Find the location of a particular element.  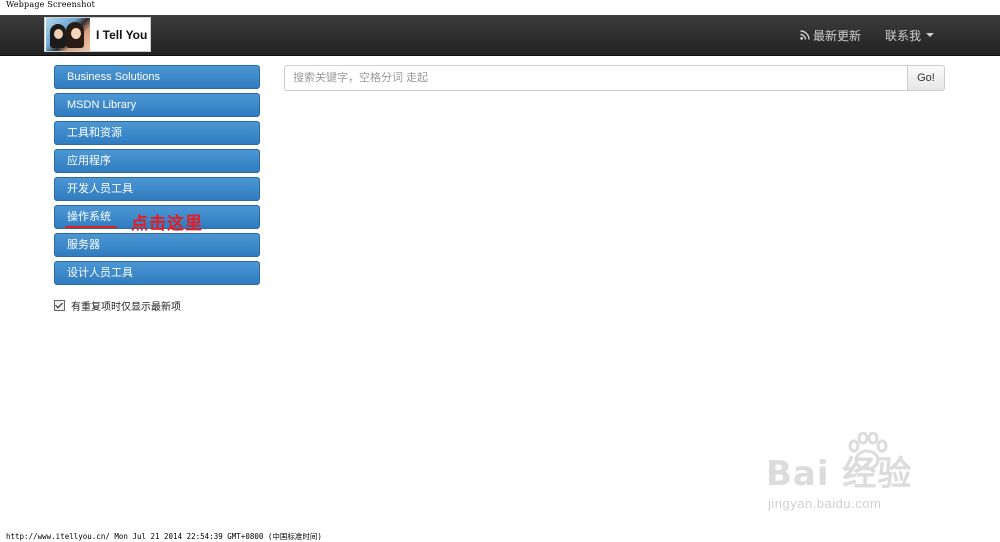

sidebar-item-tools-resources: 工具和资源 is located at coordinates (157, 133).